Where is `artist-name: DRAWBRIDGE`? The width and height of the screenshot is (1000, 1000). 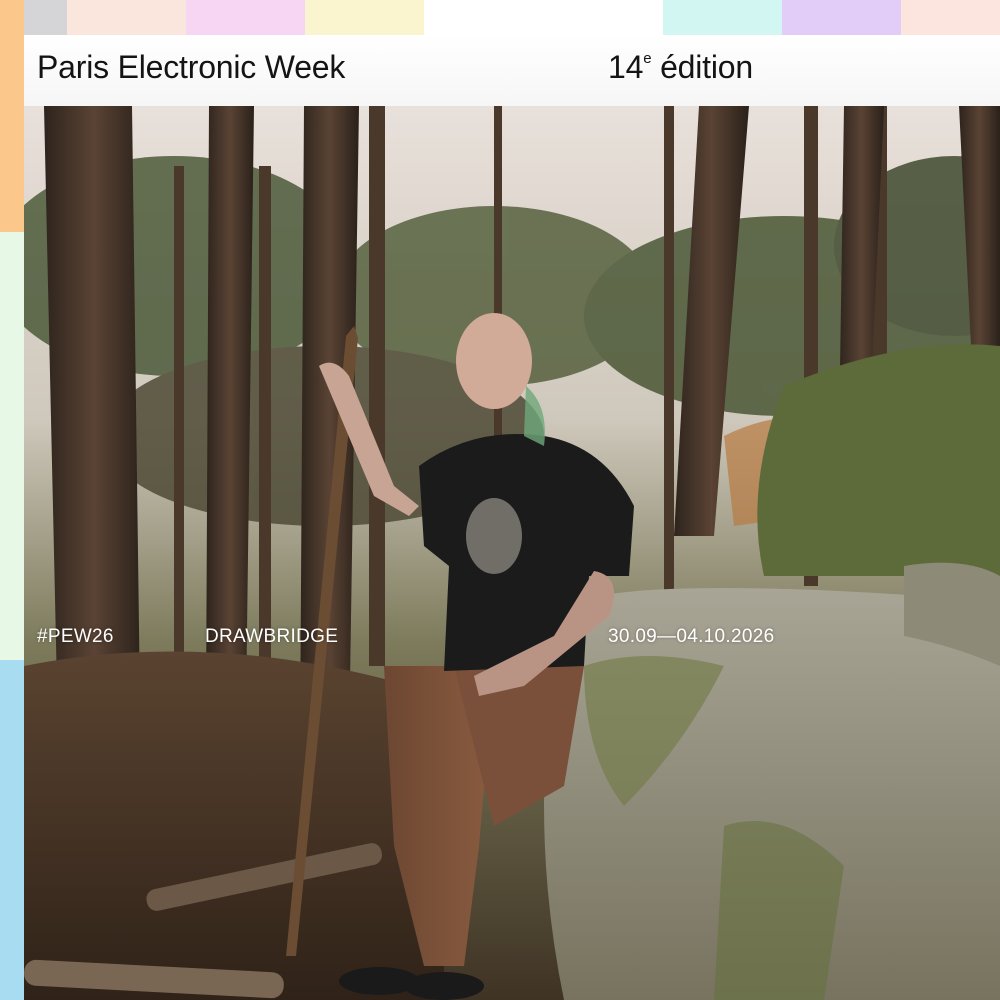
artist-name: DRAWBRIDGE is located at coordinates (272, 636).